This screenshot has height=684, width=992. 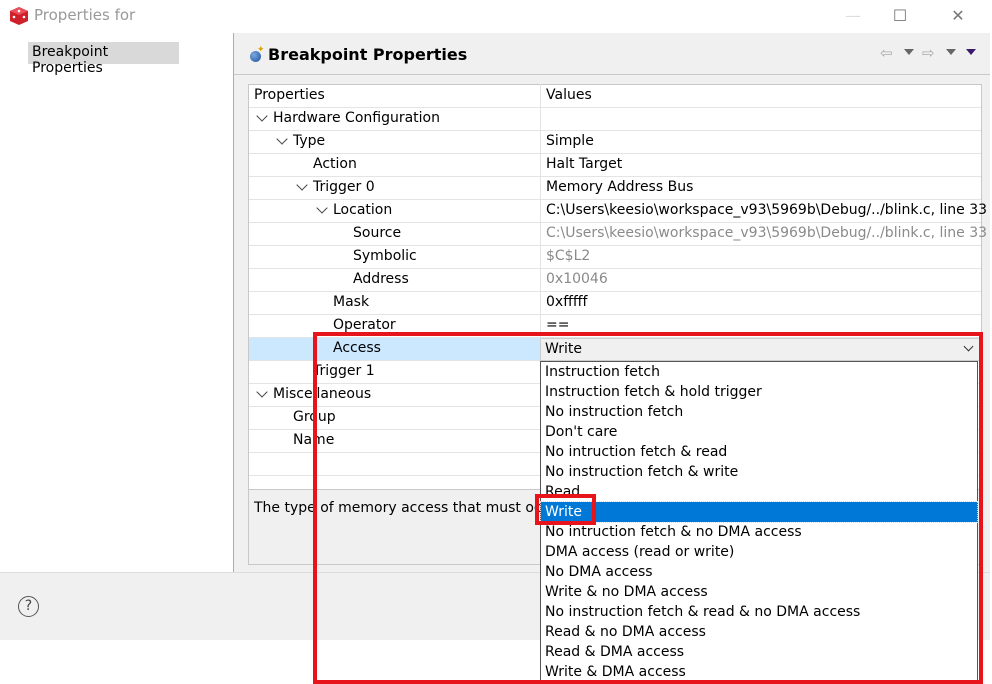 What do you see at coordinates (363, 210) in the screenshot?
I see `row-name: Location` at bounding box center [363, 210].